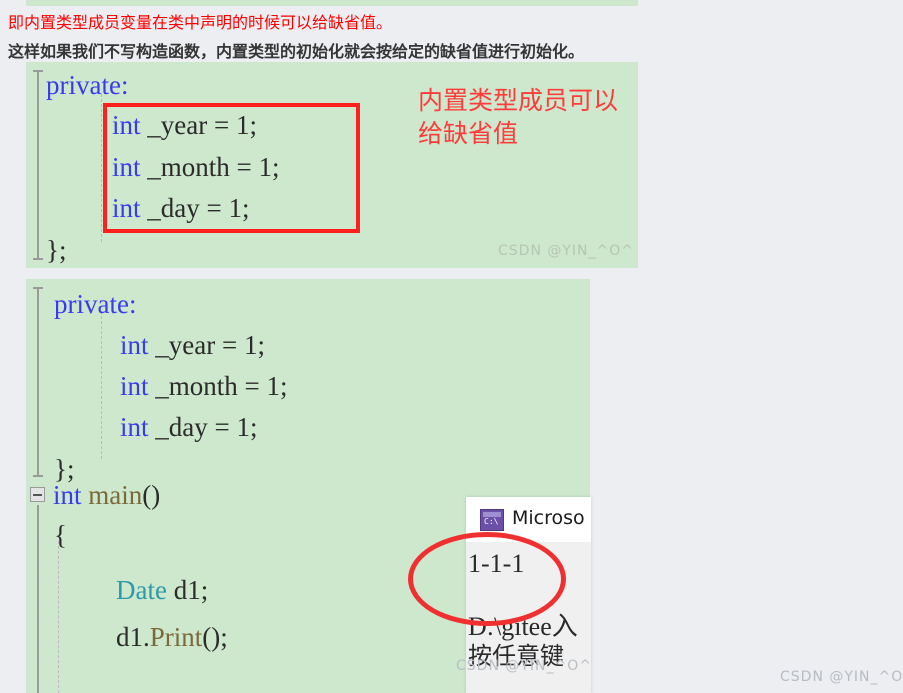 The width and height of the screenshot is (903, 693). Describe the element at coordinates (95, 304) in the screenshot. I see `code-line-private-2: private:` at that location.